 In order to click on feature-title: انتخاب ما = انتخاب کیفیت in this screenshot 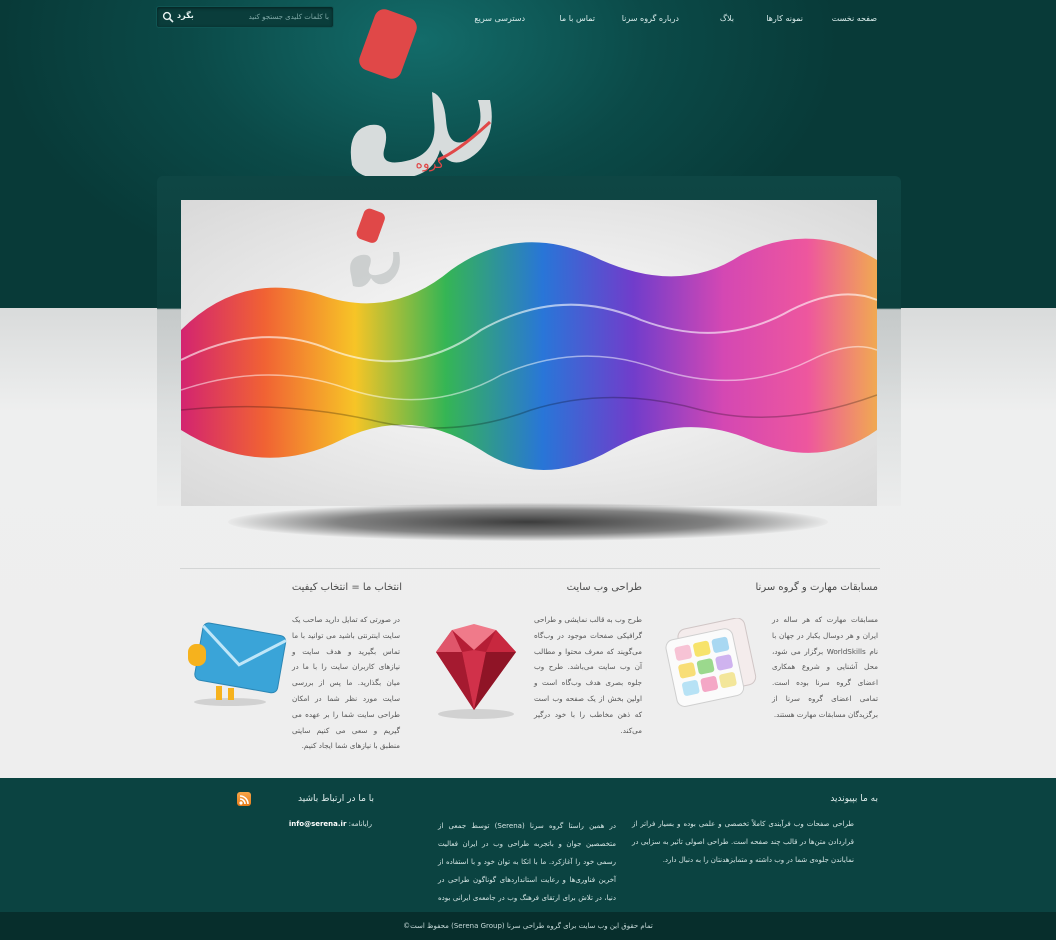, I will do `click(346, 587)`.